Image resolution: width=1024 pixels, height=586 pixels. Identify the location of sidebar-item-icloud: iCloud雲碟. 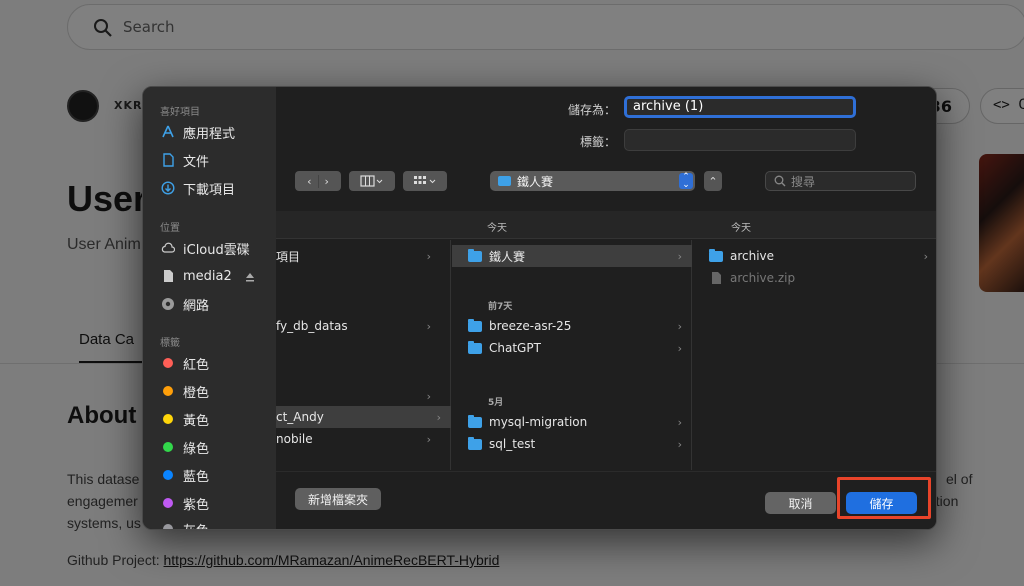
(205, 248).